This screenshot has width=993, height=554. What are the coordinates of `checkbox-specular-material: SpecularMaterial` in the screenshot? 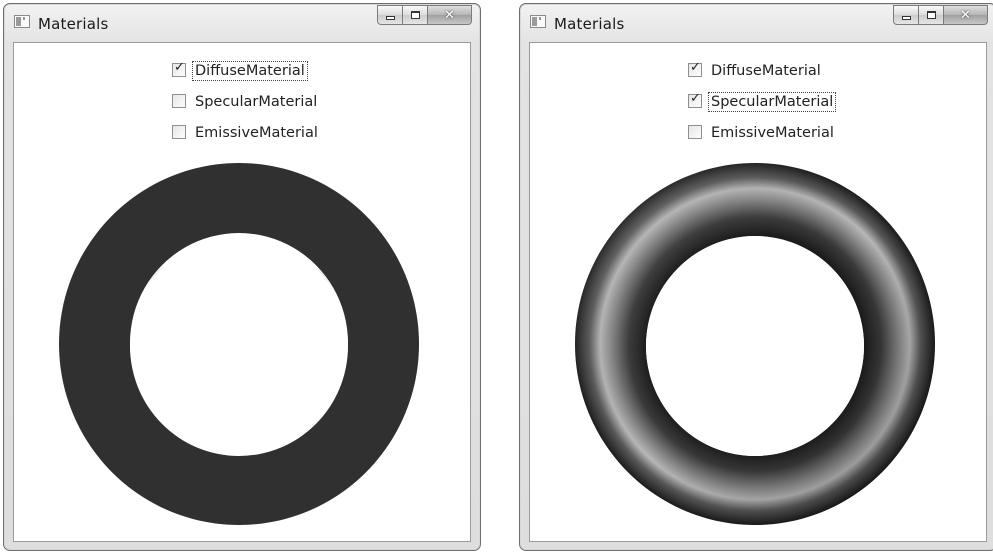 It's located at (246, 107).